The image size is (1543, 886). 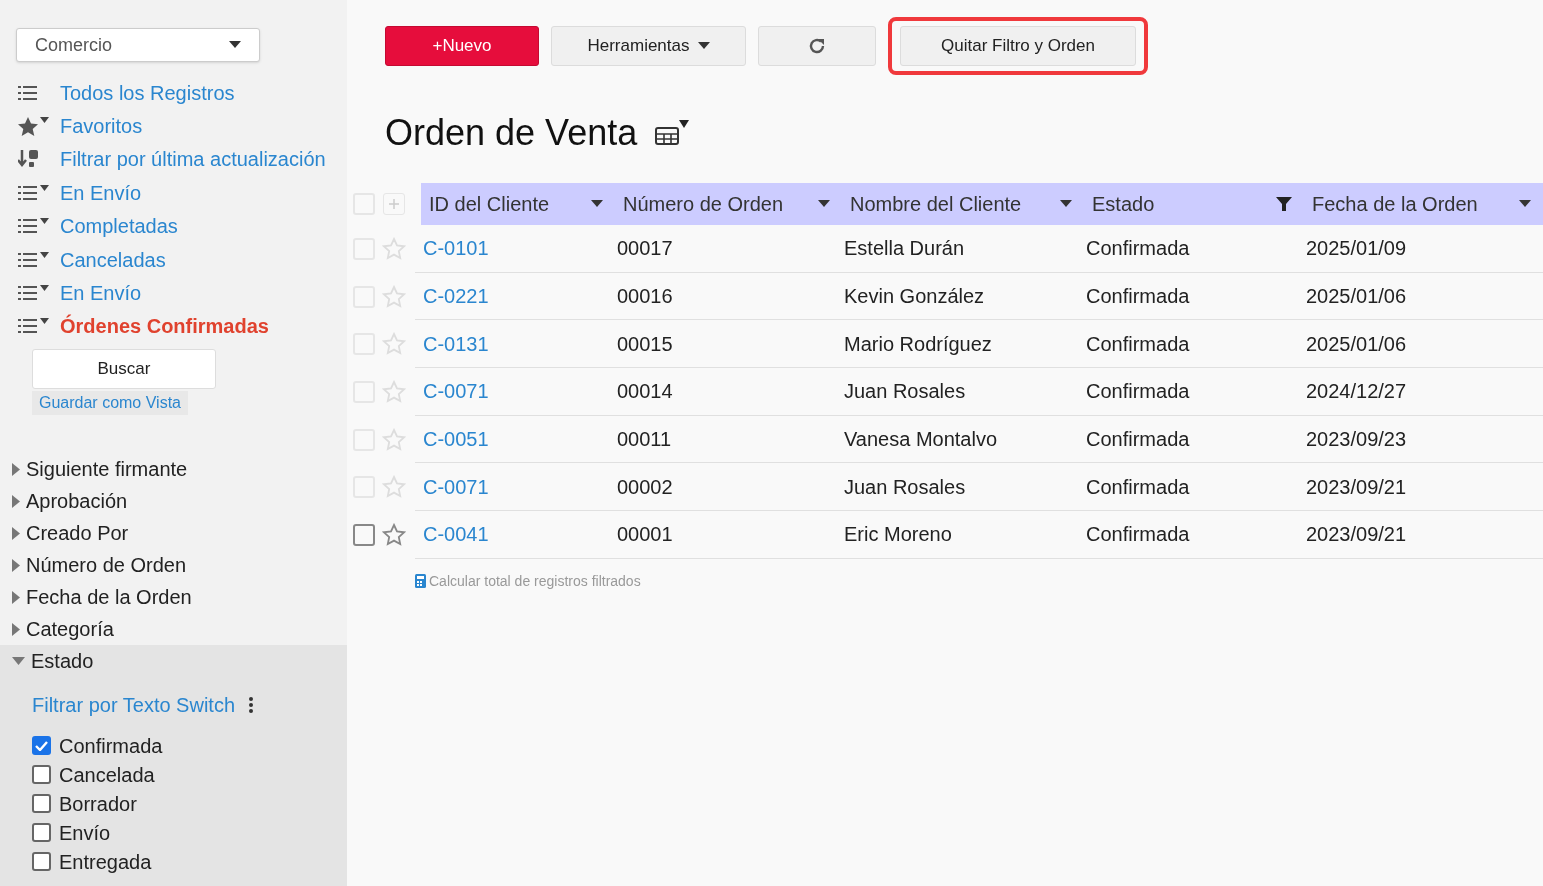 What do you see at coordinates (918, 343) in the screenshot?
I see `table-cell: Mario Rodríguez` at bounding box center [918, 343].